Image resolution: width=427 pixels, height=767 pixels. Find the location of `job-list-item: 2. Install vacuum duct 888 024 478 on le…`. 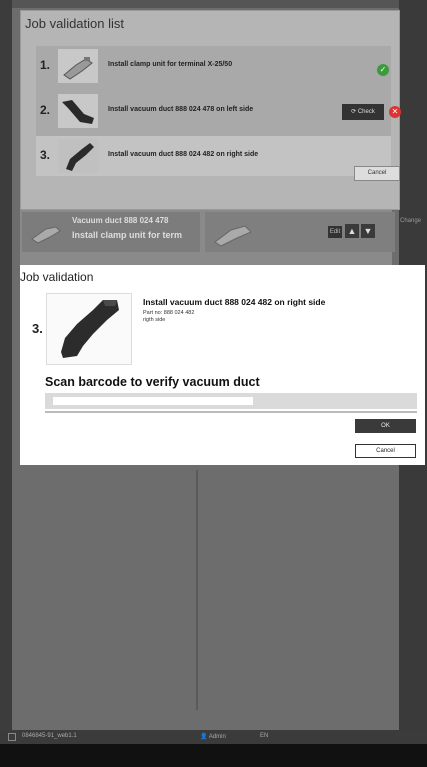

job-list-item: 2. Install vacuum duct 888 024 478 on le… is located at coordinates (213, 111).